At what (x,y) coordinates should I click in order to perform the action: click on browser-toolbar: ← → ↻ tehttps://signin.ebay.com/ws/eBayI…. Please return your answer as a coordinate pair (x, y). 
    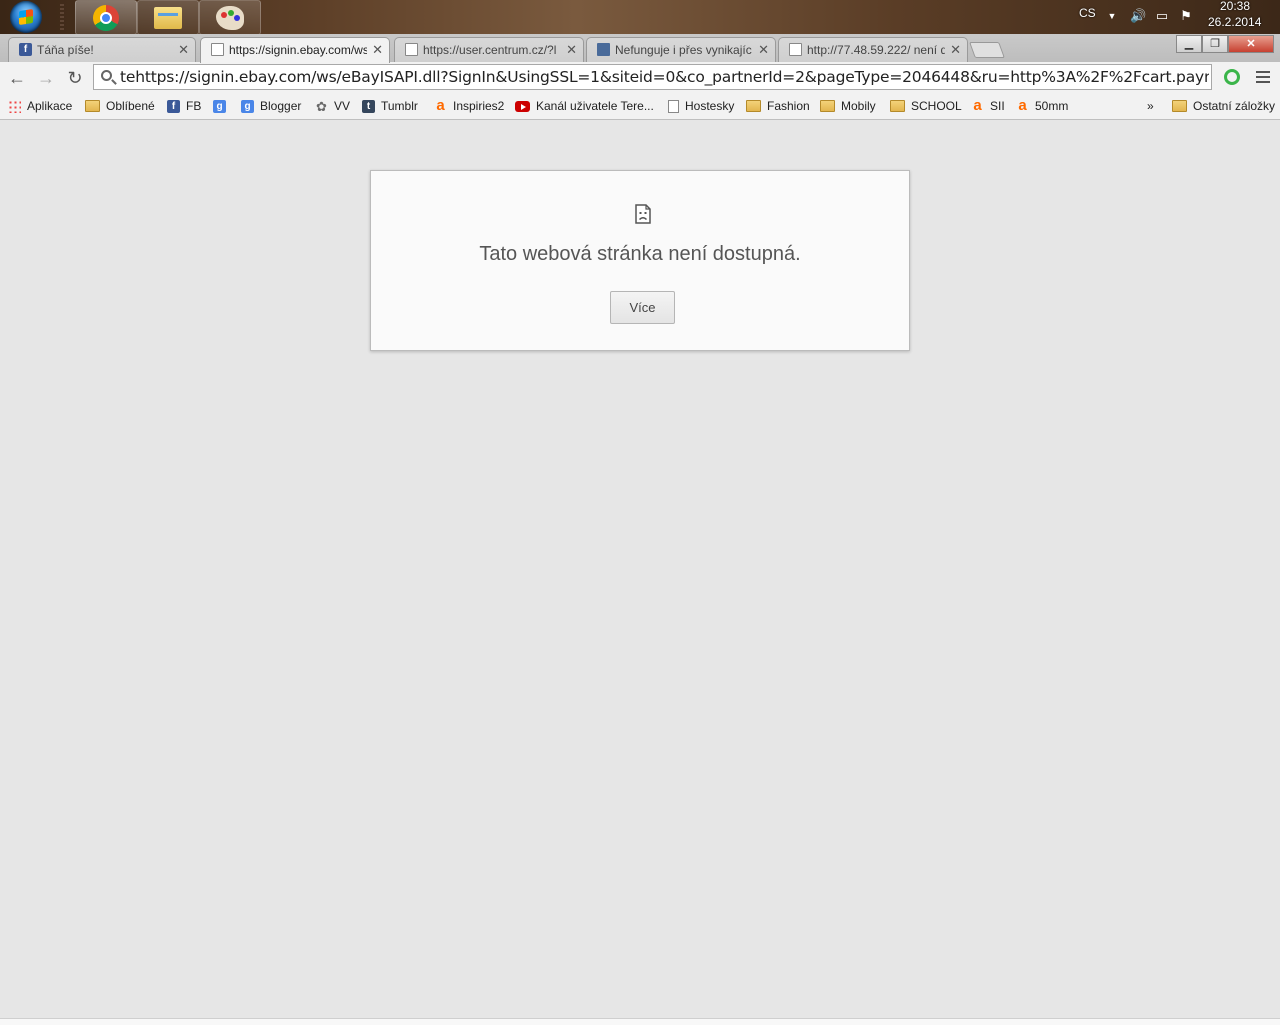
    Looking at the image, I should click on (640, 77).